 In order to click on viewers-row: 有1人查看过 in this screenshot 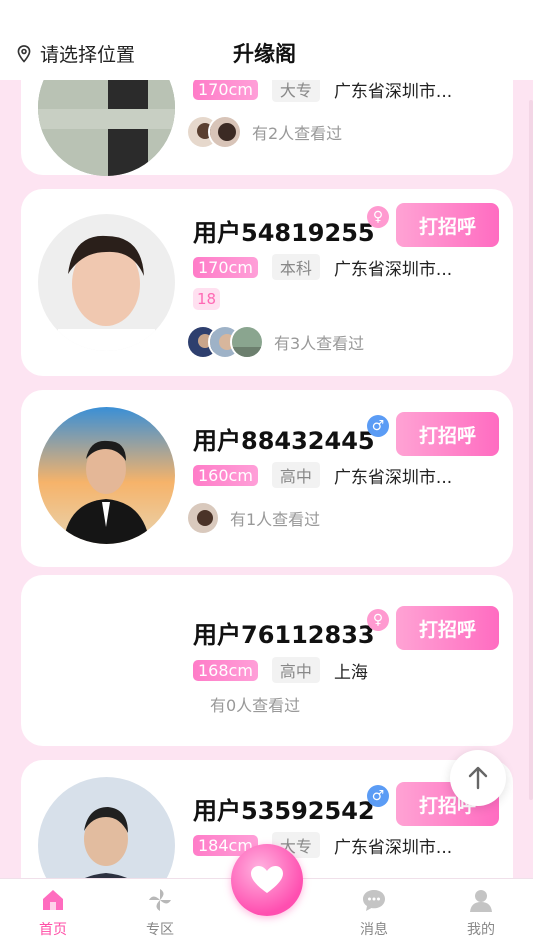, I will do `click(253, 518)`.